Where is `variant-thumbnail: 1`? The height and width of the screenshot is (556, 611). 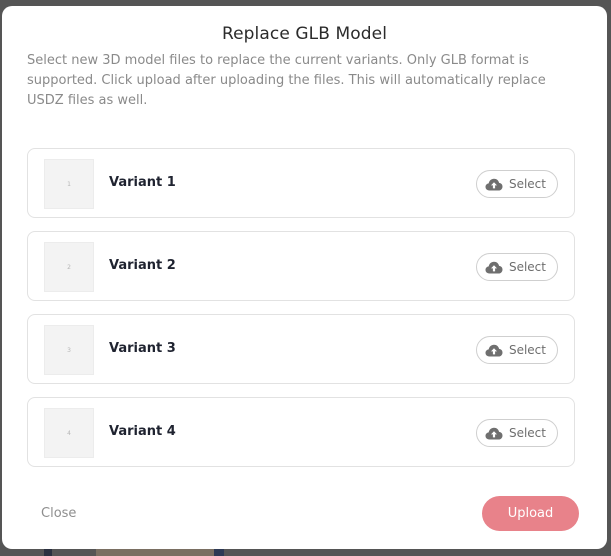
variant-thumbnail: 1 is located at coordinates (69, 184).